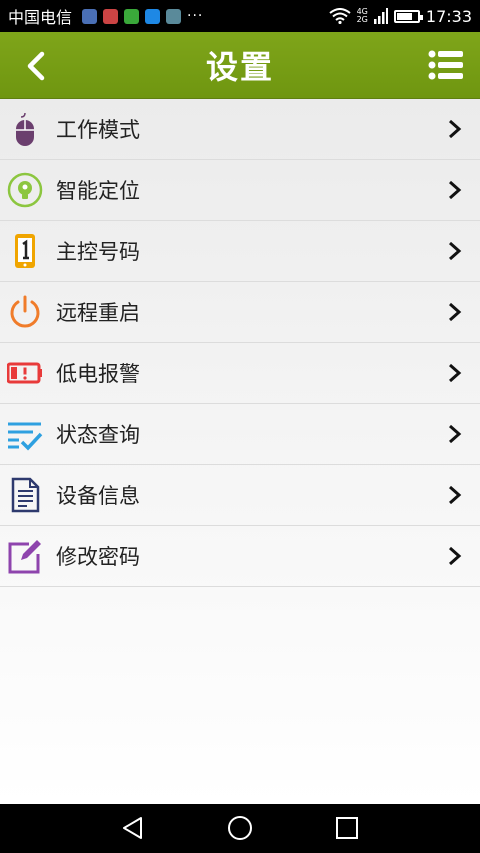 The image size is (480, 853). I want to click on system-nav-bar, so click(240, 828).